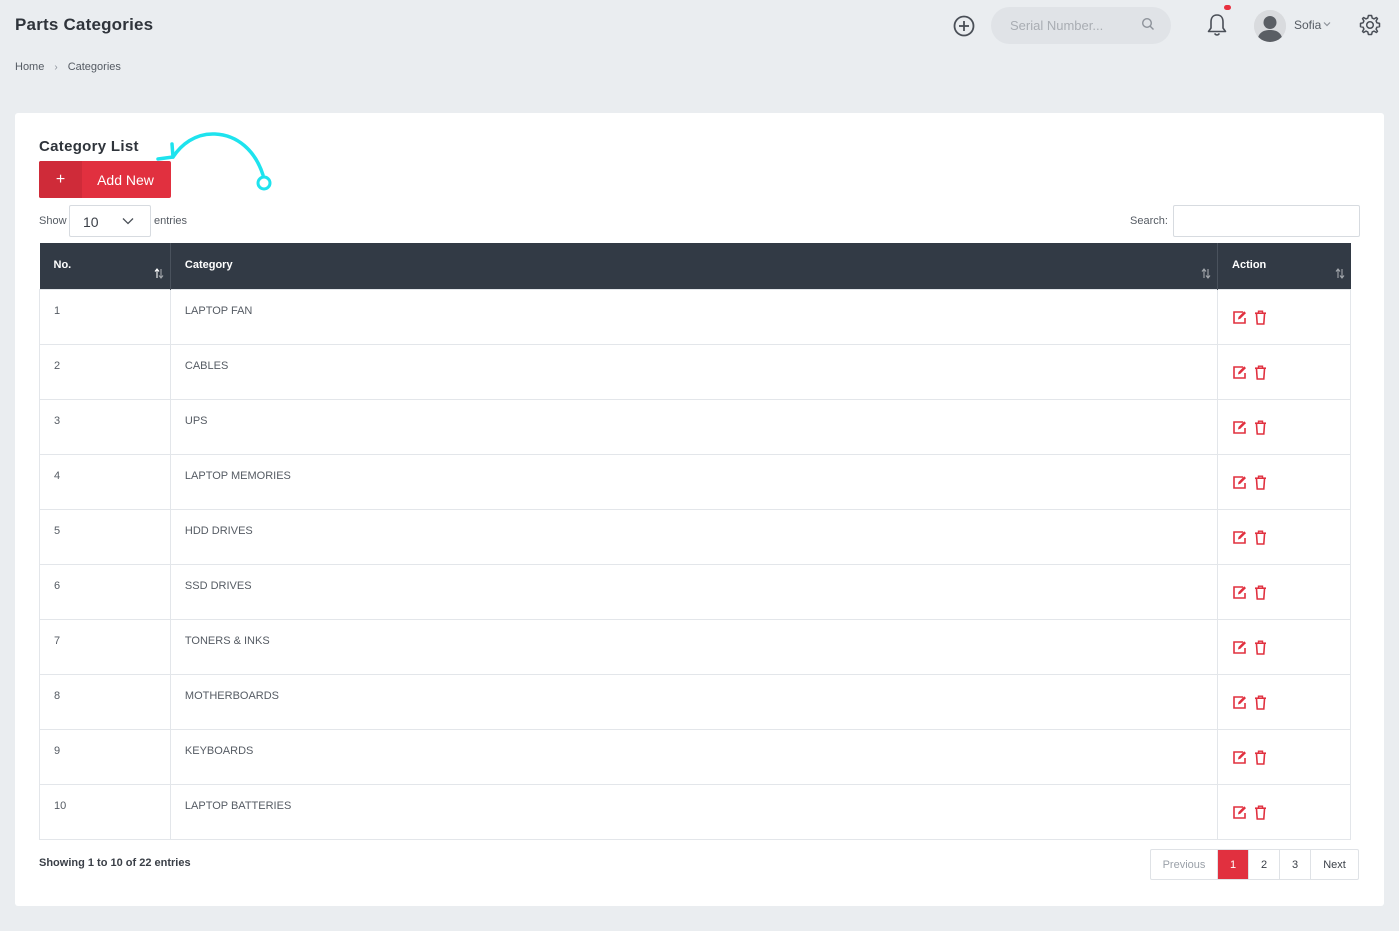  I want to click on cell-no: 3, so click(105, 426).